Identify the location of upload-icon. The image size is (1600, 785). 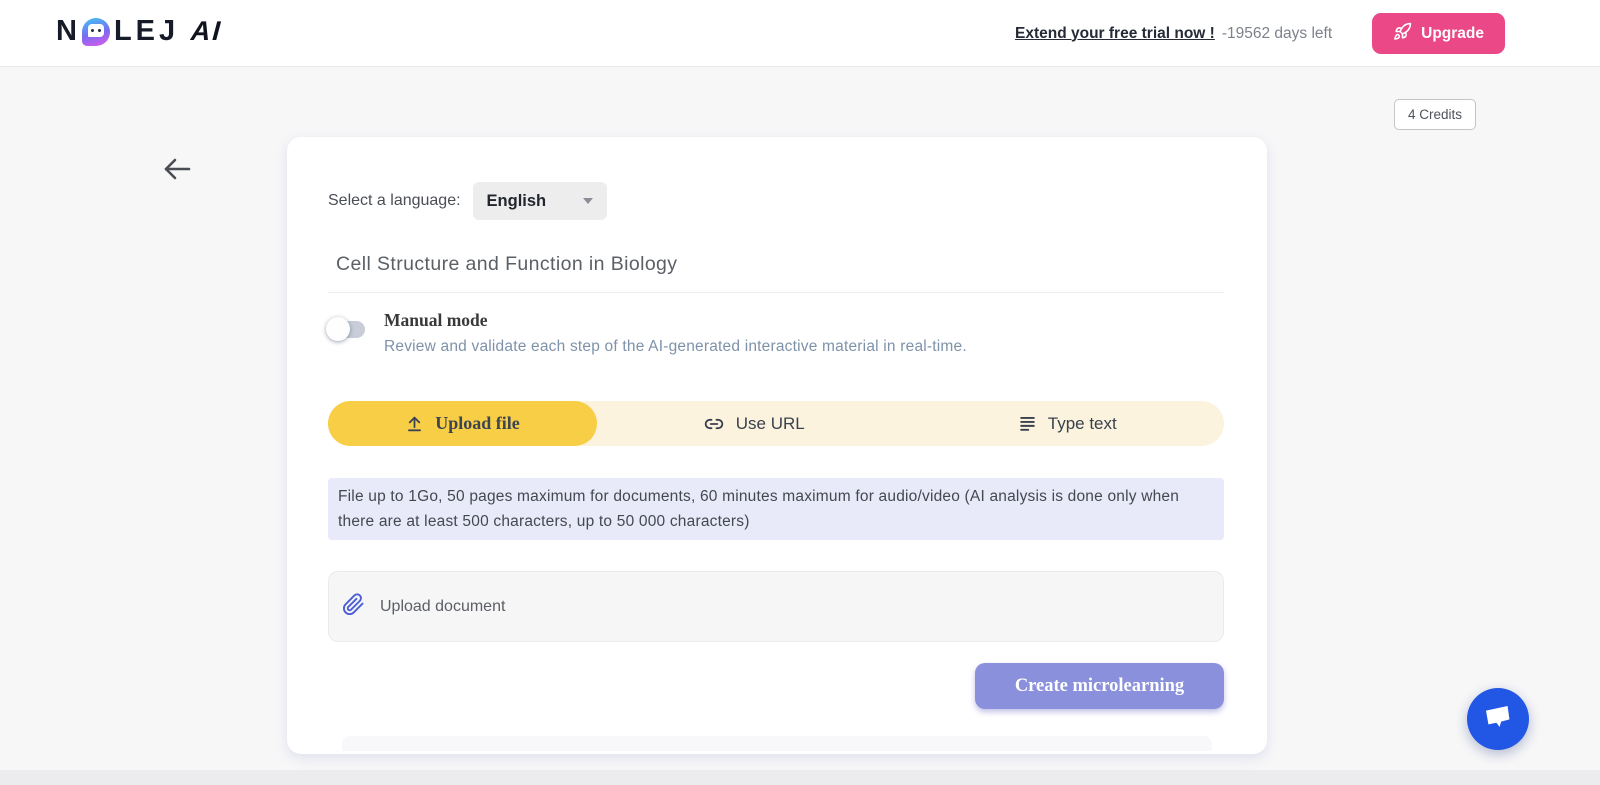
(414, 424).